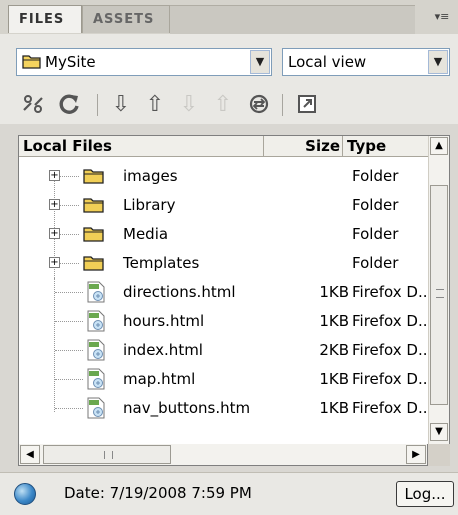 Image resolution: width=458 pixels, height=515 pixels. What do you see at coordinates (224, 176) in the screenshot?
I see `file-row-images: + images Folder` at bounding box center [224, 176].